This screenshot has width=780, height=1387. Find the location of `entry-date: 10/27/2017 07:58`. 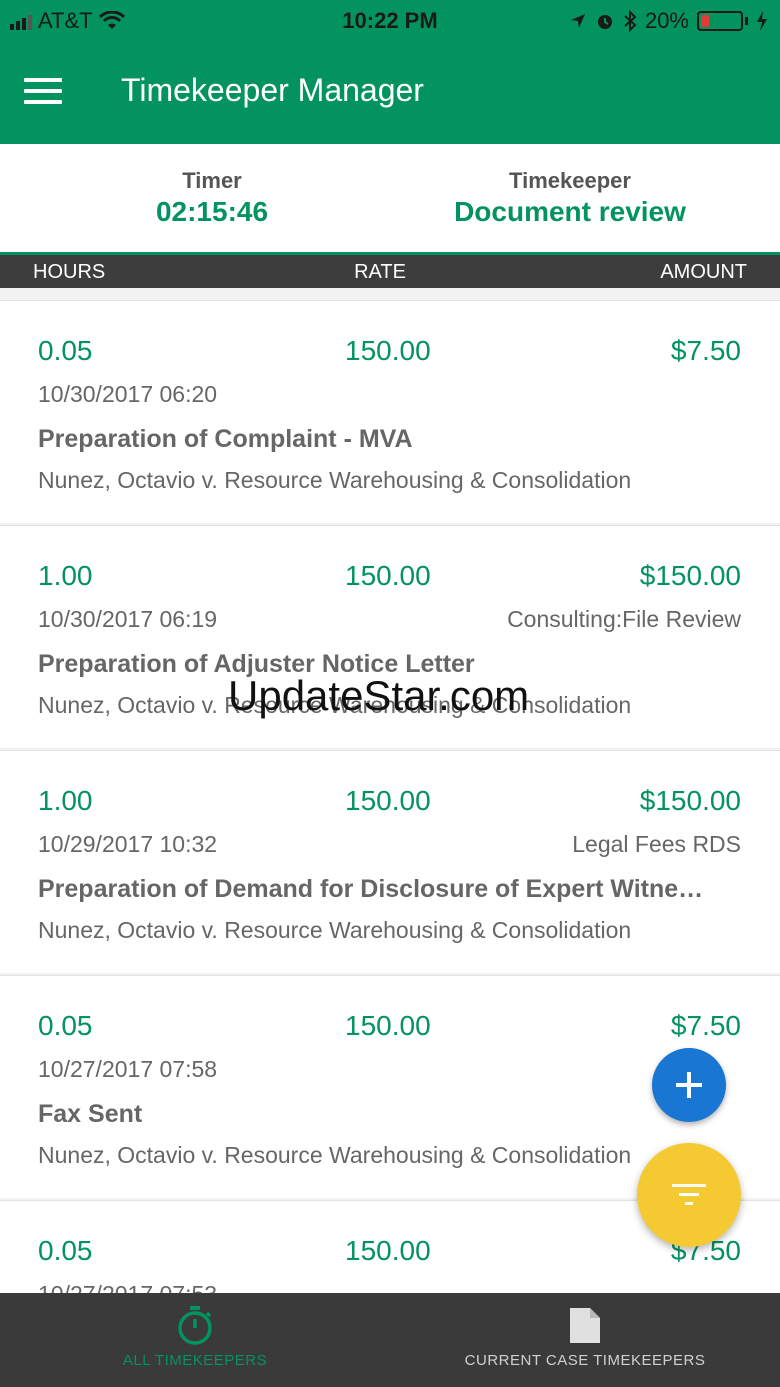

entry-date: 10/27/2017 07:58 is located at coordinates (128, 1069).